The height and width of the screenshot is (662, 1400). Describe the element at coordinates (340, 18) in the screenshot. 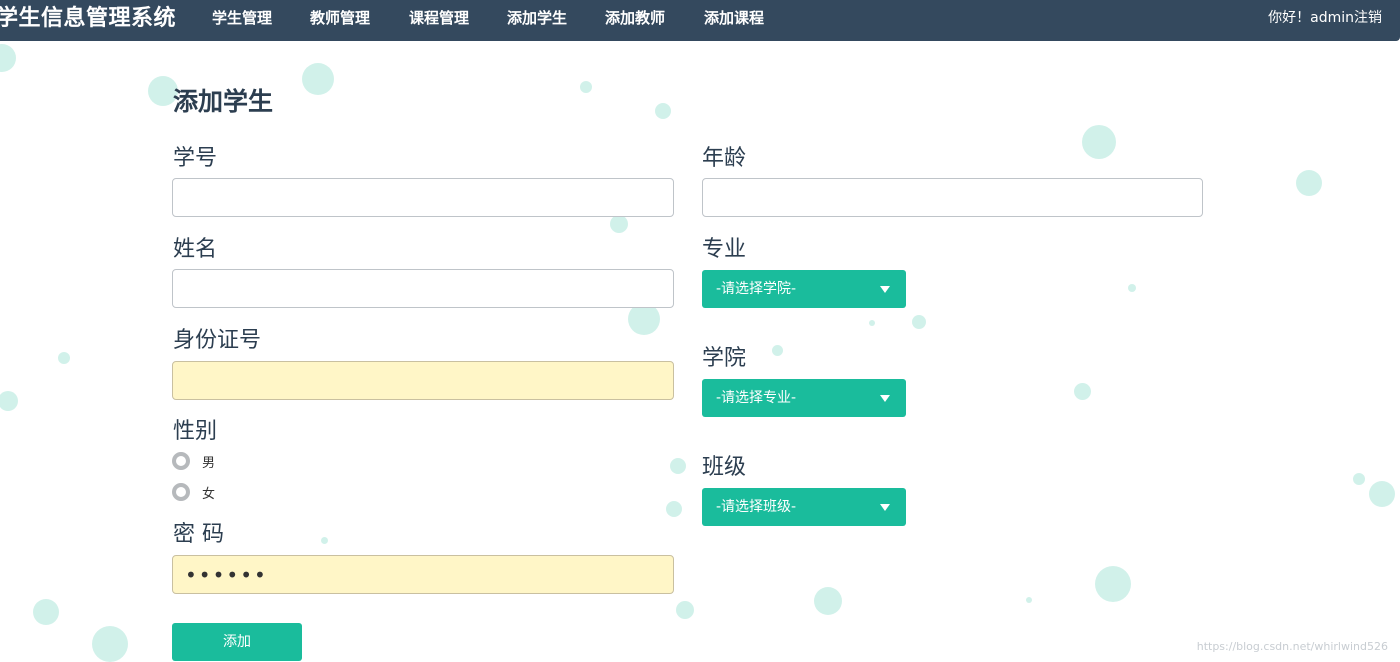

I see `nav-teacher-management: 教师管理` at that location.